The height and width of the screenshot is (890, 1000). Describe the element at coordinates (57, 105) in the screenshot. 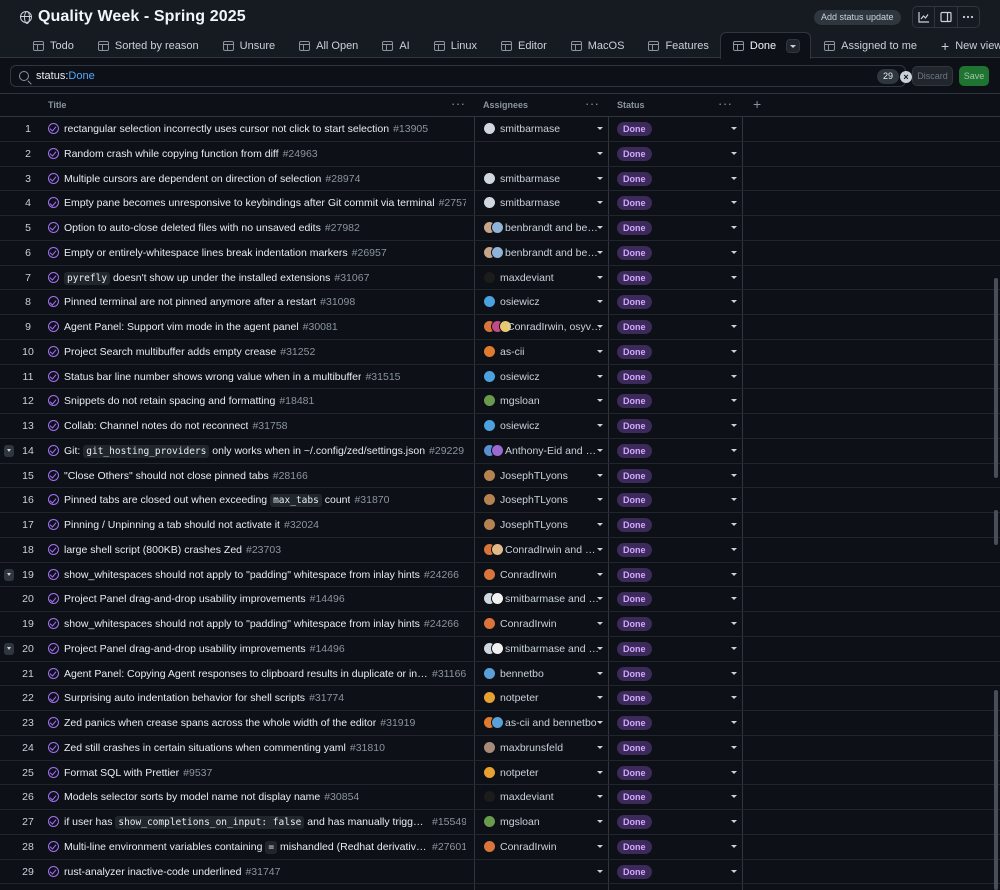

I see `column-header-title: Title` at that location.